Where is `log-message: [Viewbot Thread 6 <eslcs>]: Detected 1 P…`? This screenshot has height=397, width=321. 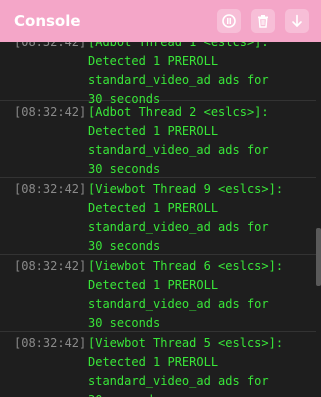
log-message: [Viewbot Thread 6 <eslcs>]: Detected 1 P… is located at coordinates (186, 294).